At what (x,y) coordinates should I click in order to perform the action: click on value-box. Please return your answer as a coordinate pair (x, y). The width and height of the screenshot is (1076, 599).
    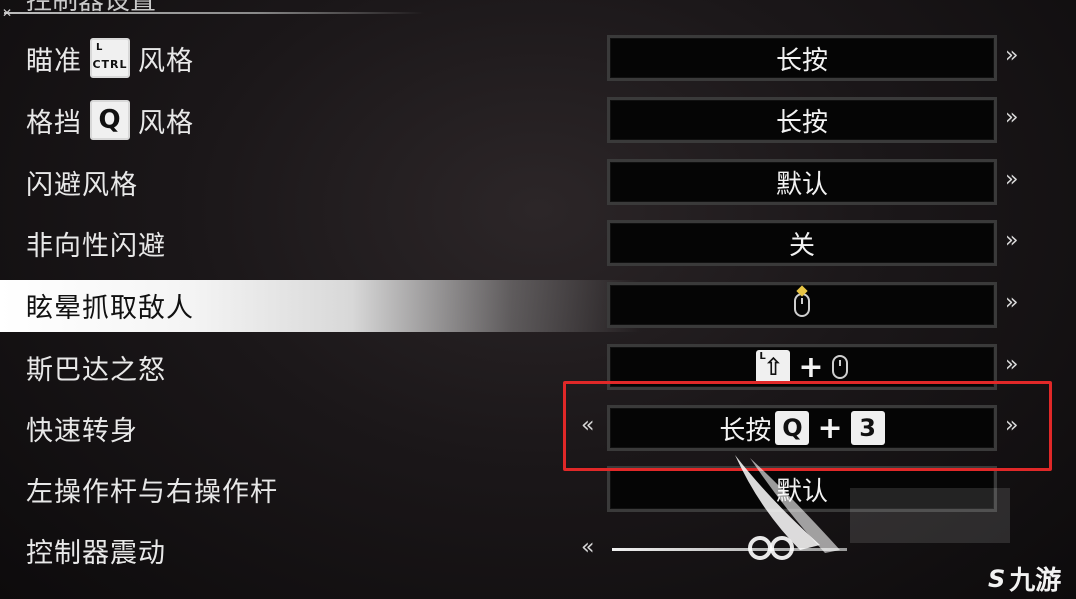
    Looking at the image, I should click on (802, 305).